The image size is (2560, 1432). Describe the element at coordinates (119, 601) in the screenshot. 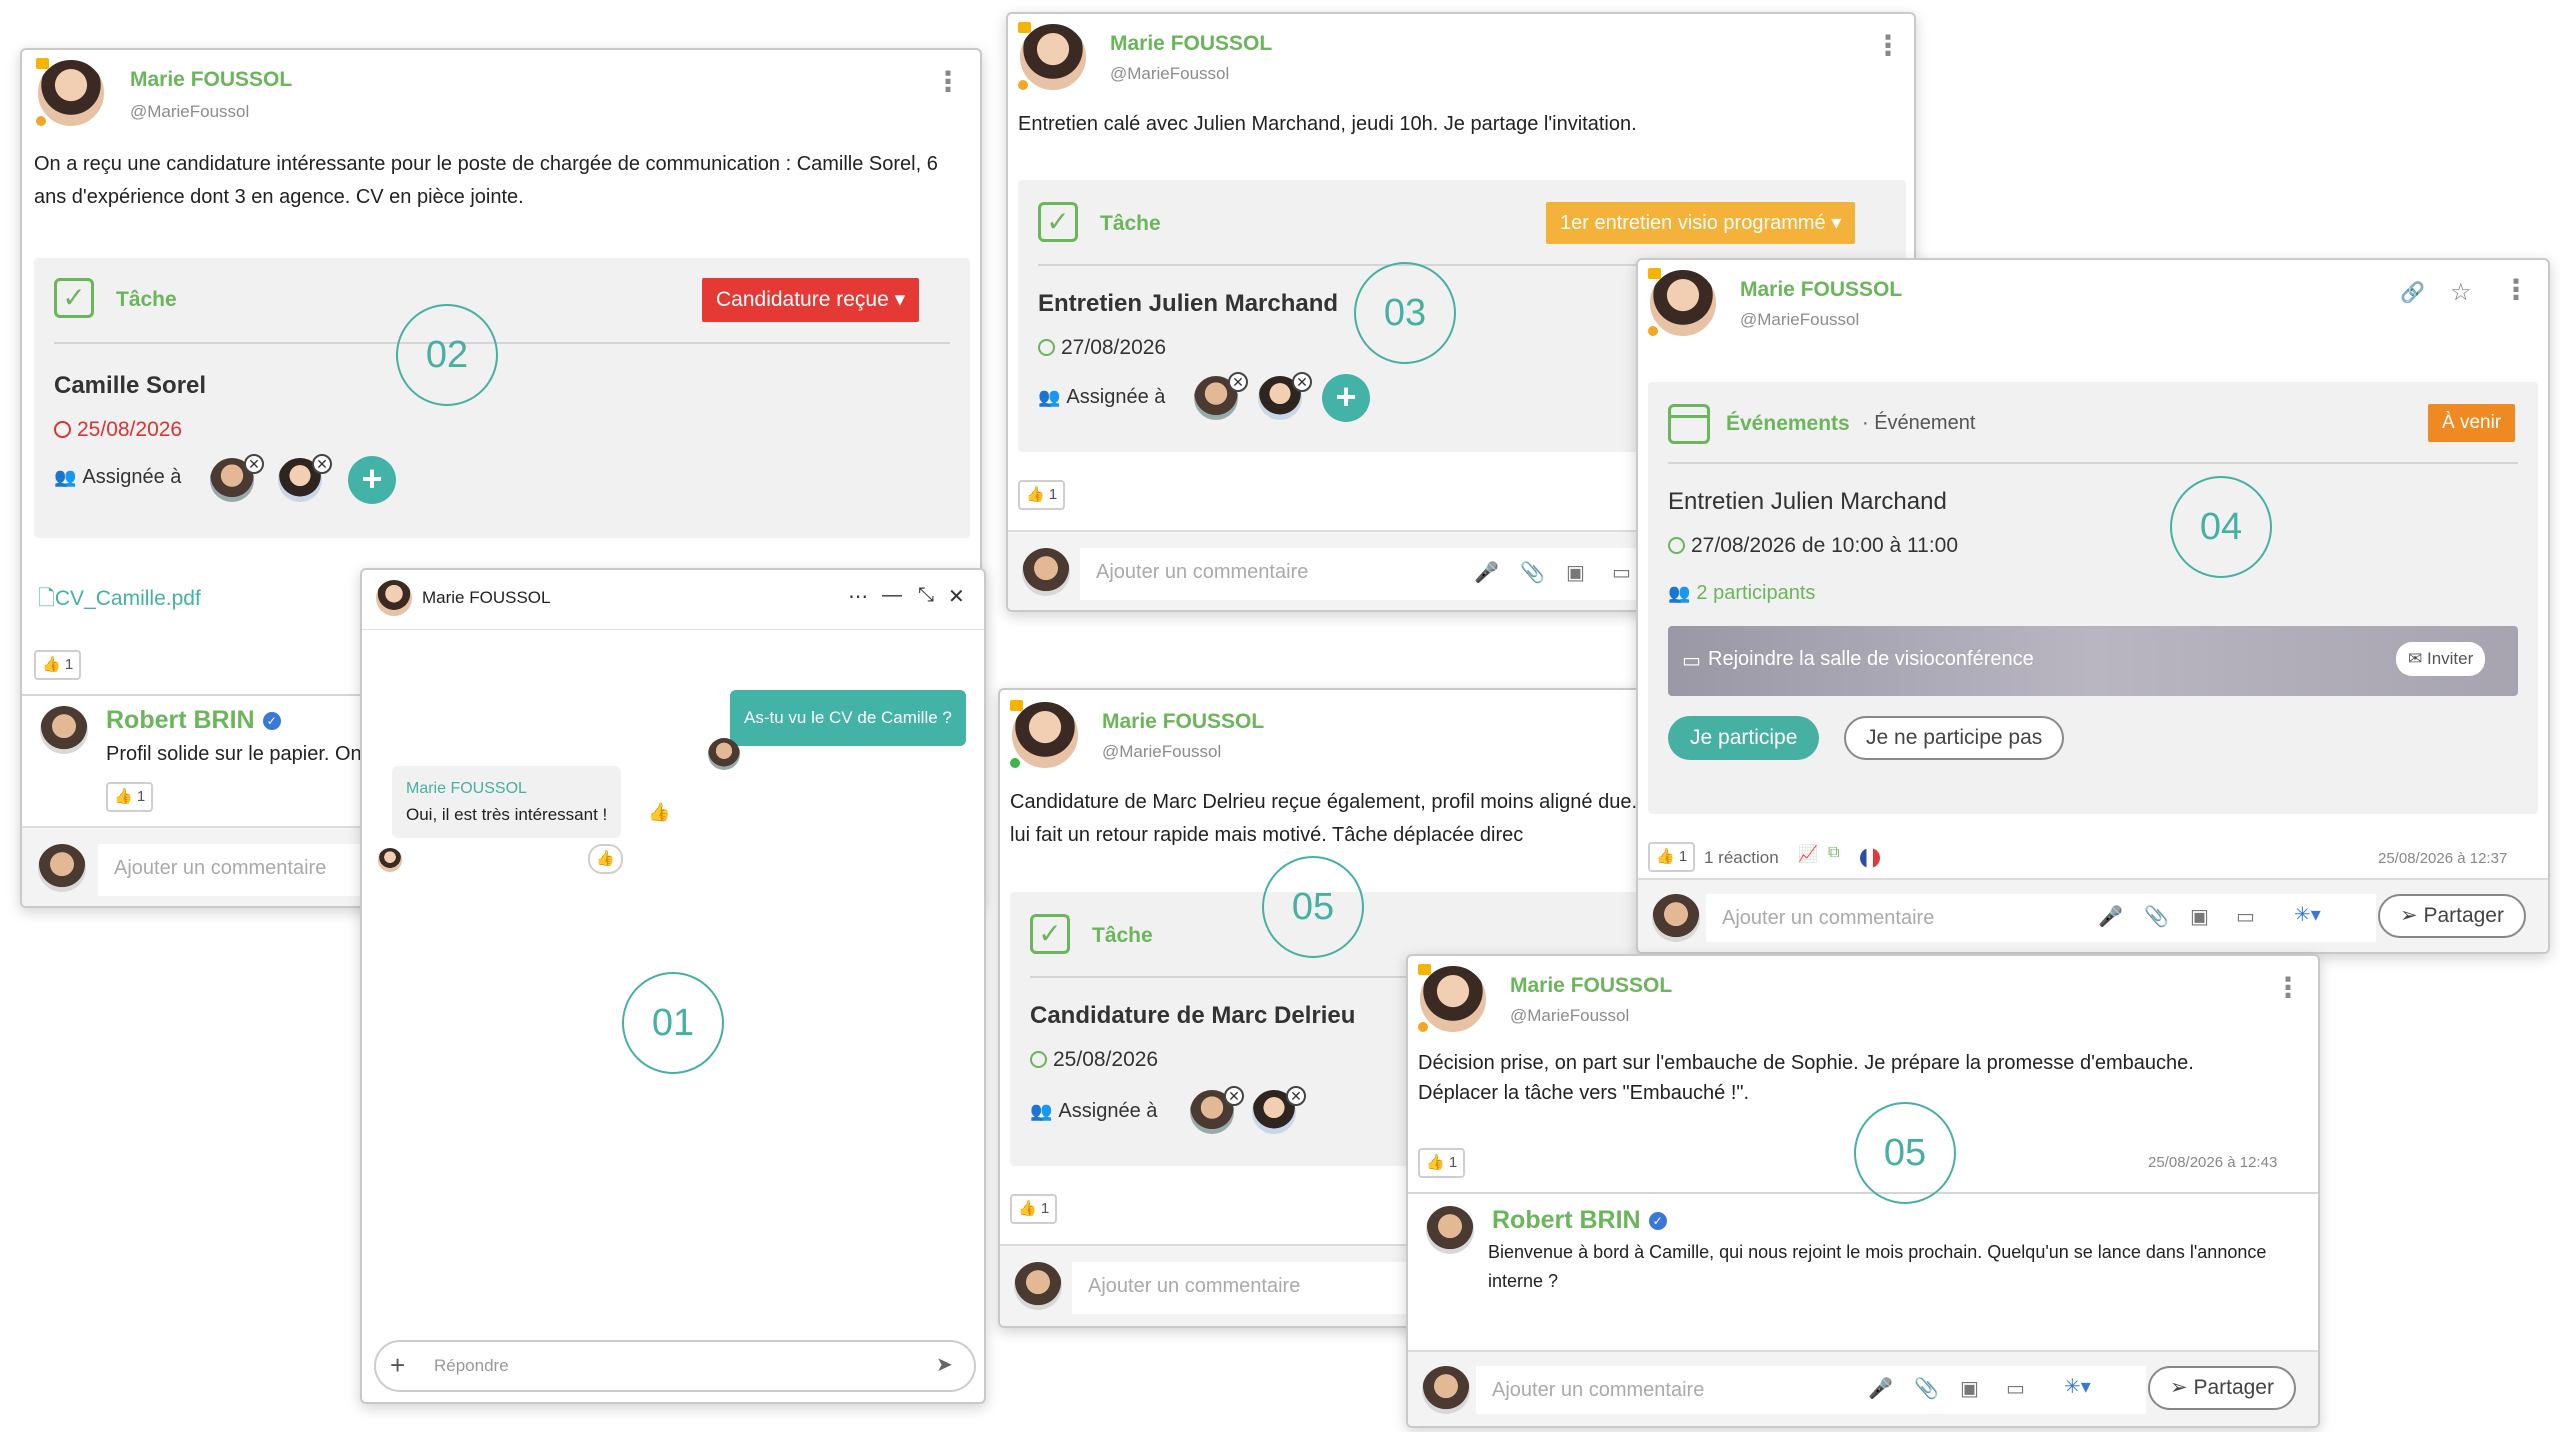

I see `attachment-link: 🗋CV_Camille.pdf` at that location.